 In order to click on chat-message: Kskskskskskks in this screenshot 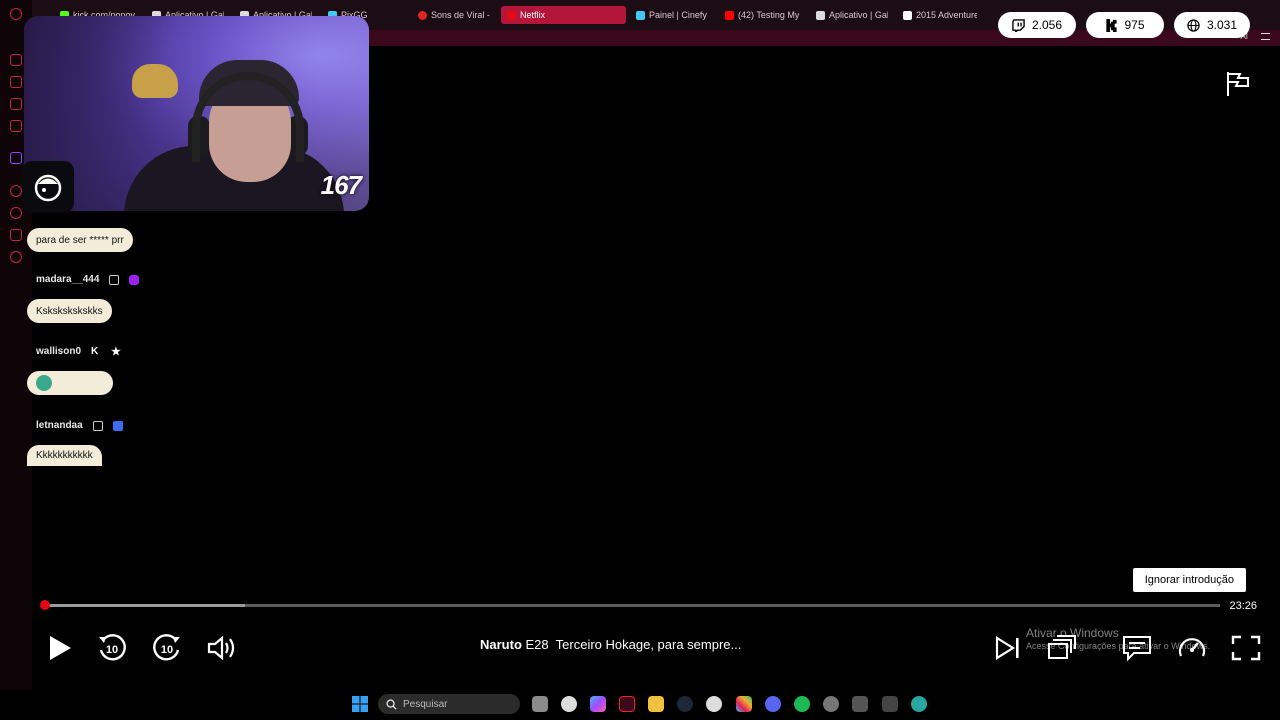, I will do `click(69, 311)`.